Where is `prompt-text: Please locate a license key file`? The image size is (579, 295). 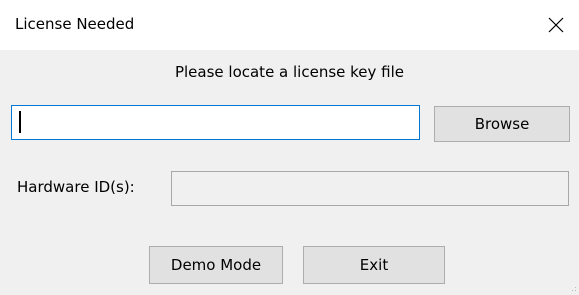 prompt-text: Please locate a license key file is located at coordinates (289, 72).